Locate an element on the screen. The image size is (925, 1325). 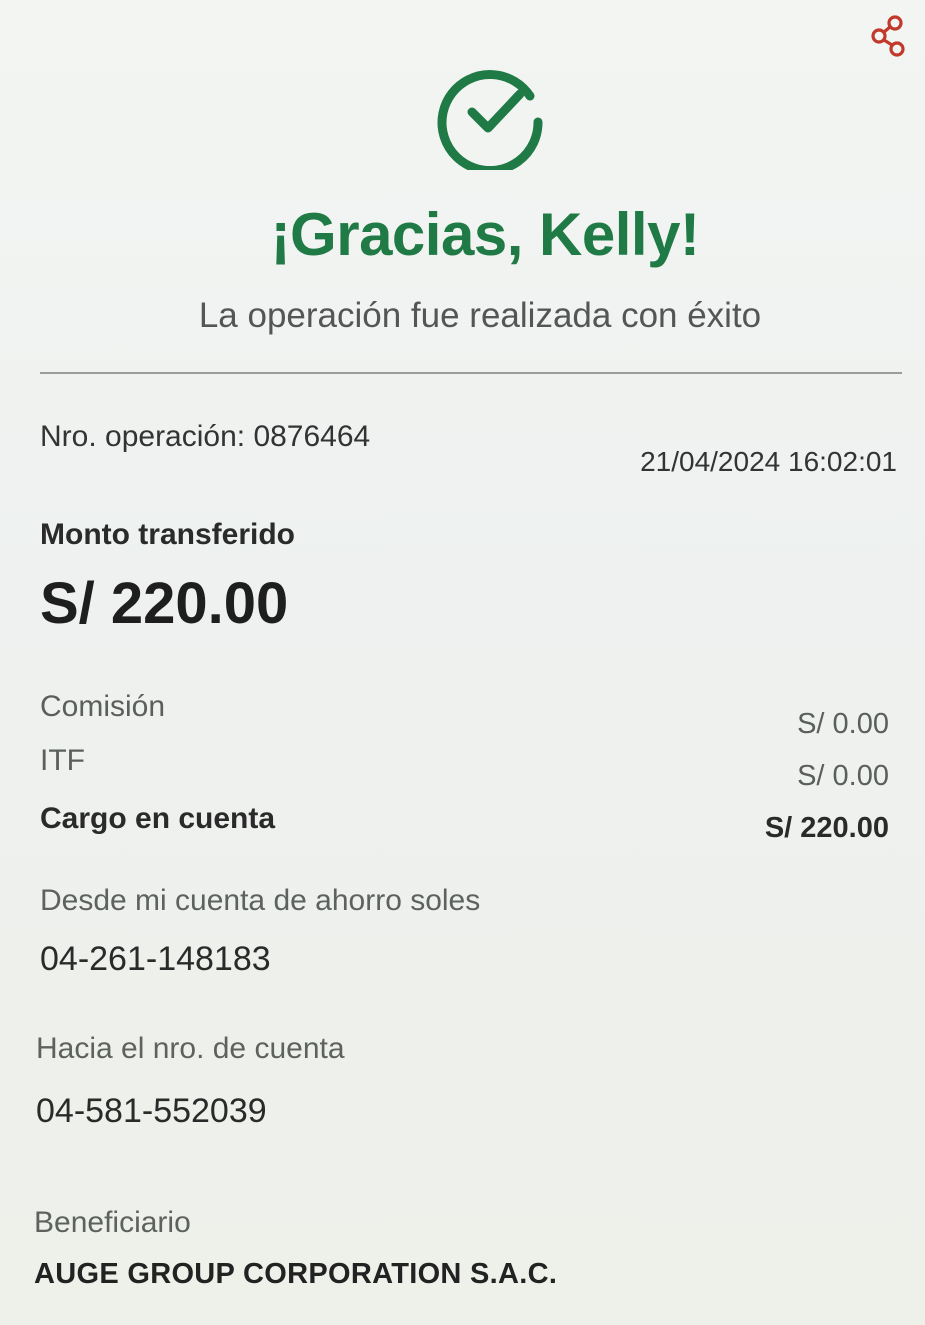
from-account-label: Desde mi cuenta de ahorro soles is located at coordinates (260, 900).